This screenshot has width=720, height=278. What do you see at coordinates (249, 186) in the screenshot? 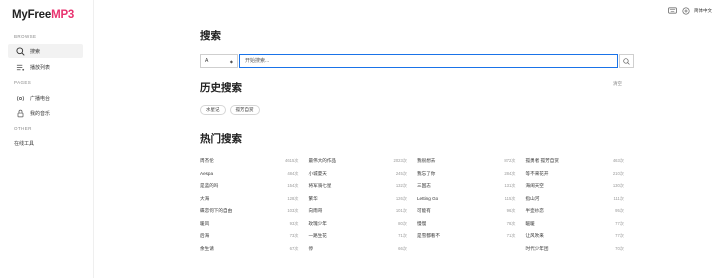
I see `hot-item: 是蓝的吗 154次` at bounding box center [249, 186].